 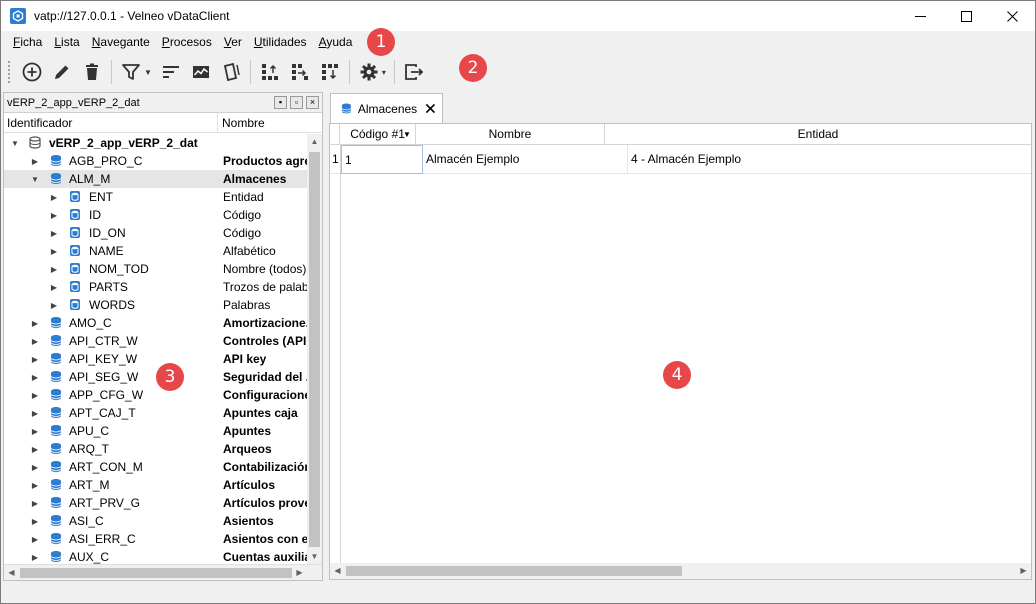 What do you see at coordinates (92, 72) in the screenshot?
I see `delete-button` at bounding box center [92, 72].